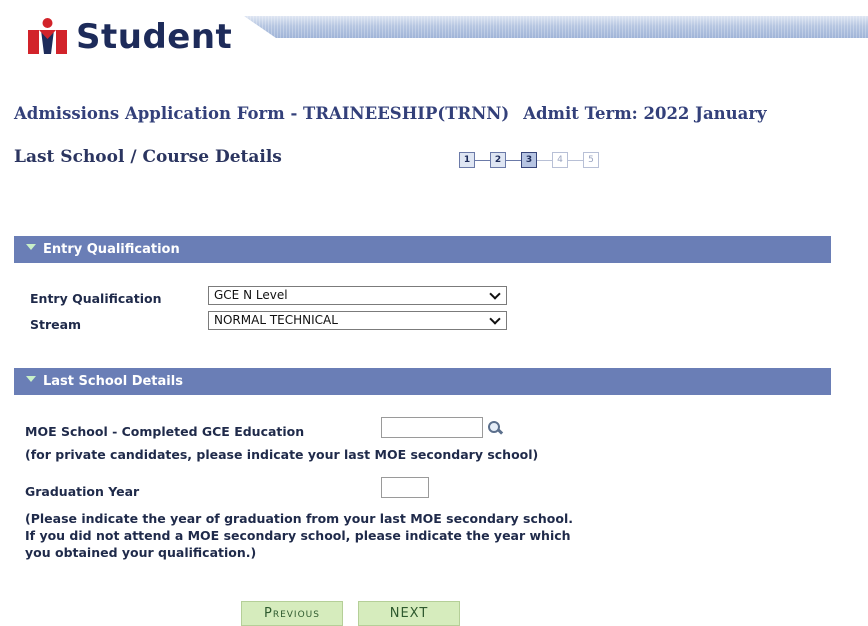  I want to click on lookup-search-icon, so click(495, 428).